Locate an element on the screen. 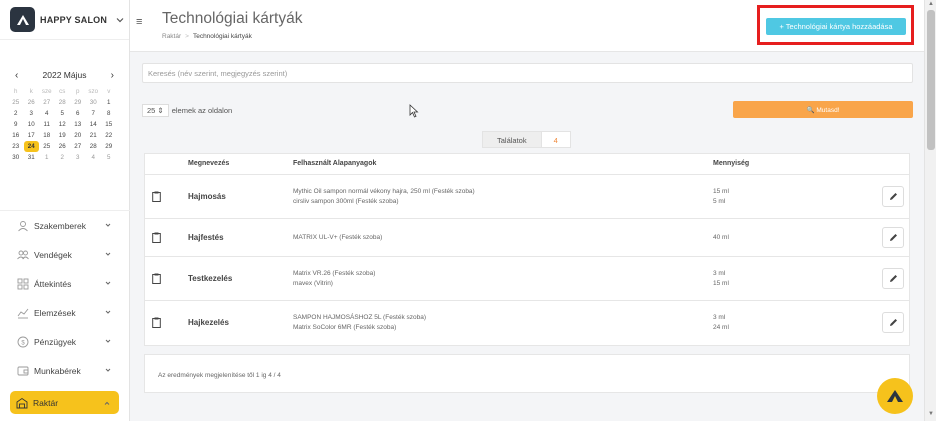  scroll-up-icon: ▲ is located at coordinates (931, 4).